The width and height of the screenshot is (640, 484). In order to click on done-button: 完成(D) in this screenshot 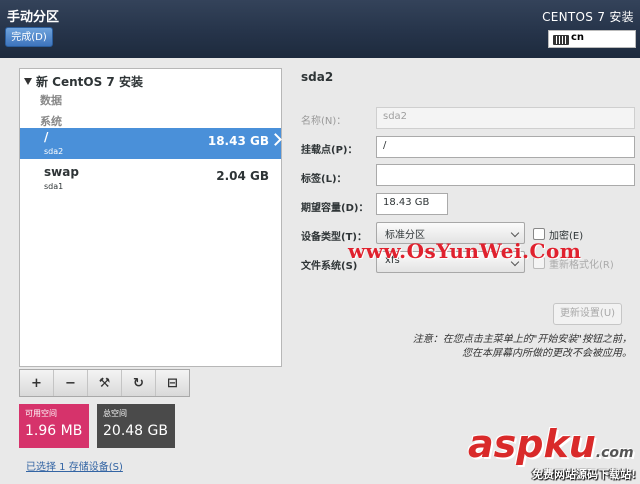, I will do `click(29, 37)`.